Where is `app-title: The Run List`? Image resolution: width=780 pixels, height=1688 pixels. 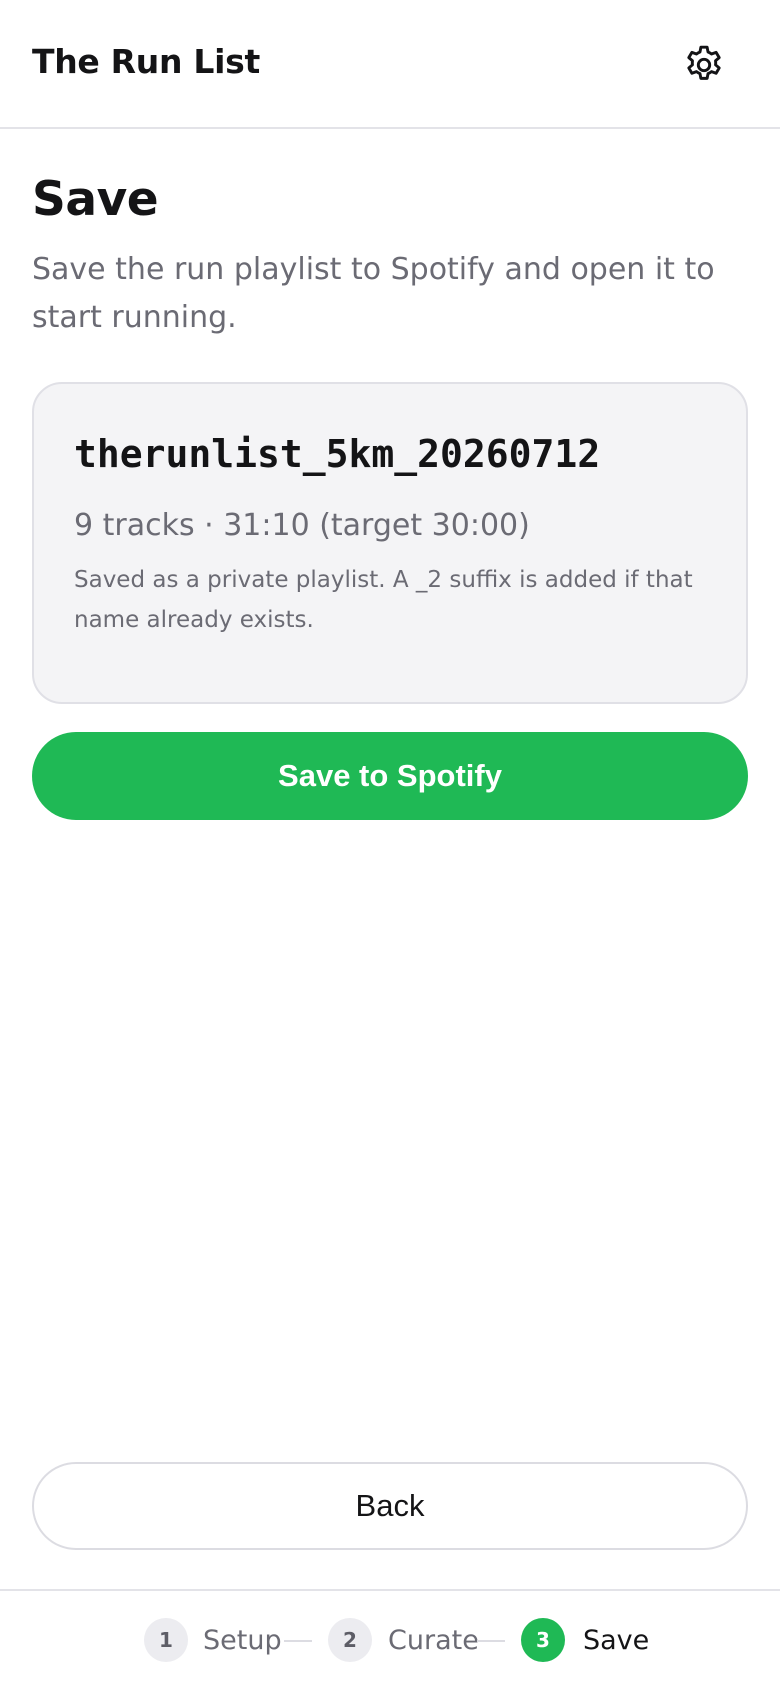
app-title: The Run List is located at coordinates (146, 61).